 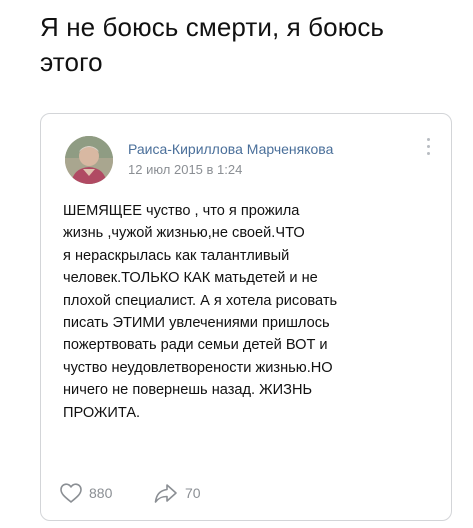 I want to click on post-text-line: плохой специалист. А я хотела рисовать, so click(x=200, y=300).